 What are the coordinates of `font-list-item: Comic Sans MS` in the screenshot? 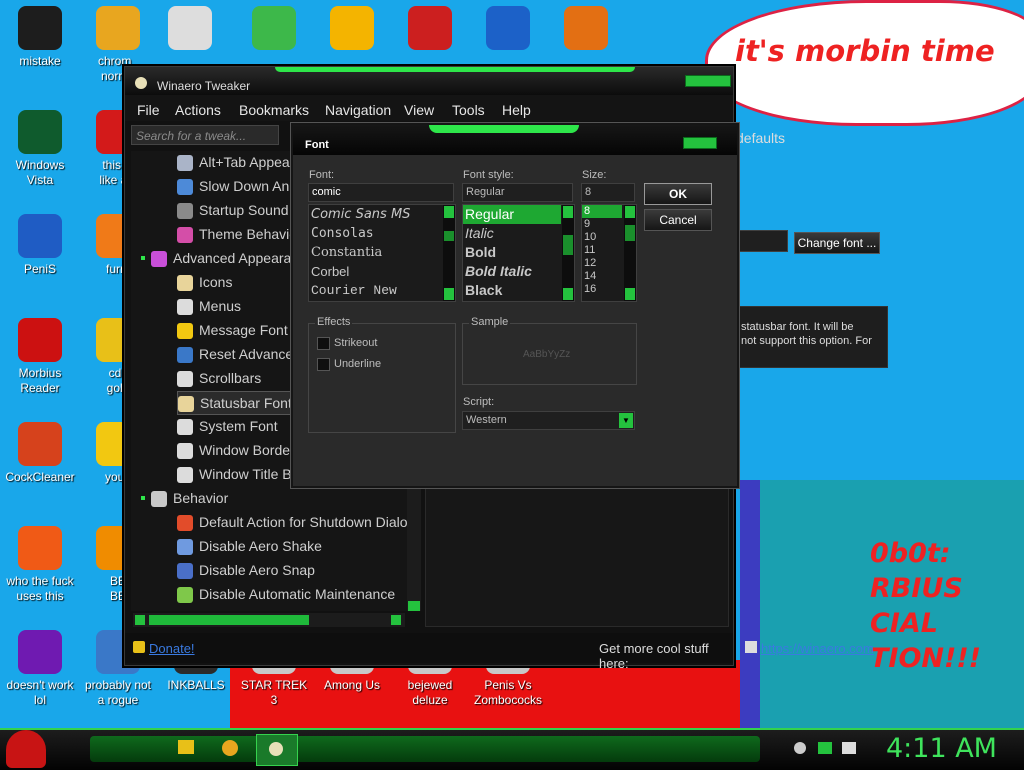 It's located at (360, 214).